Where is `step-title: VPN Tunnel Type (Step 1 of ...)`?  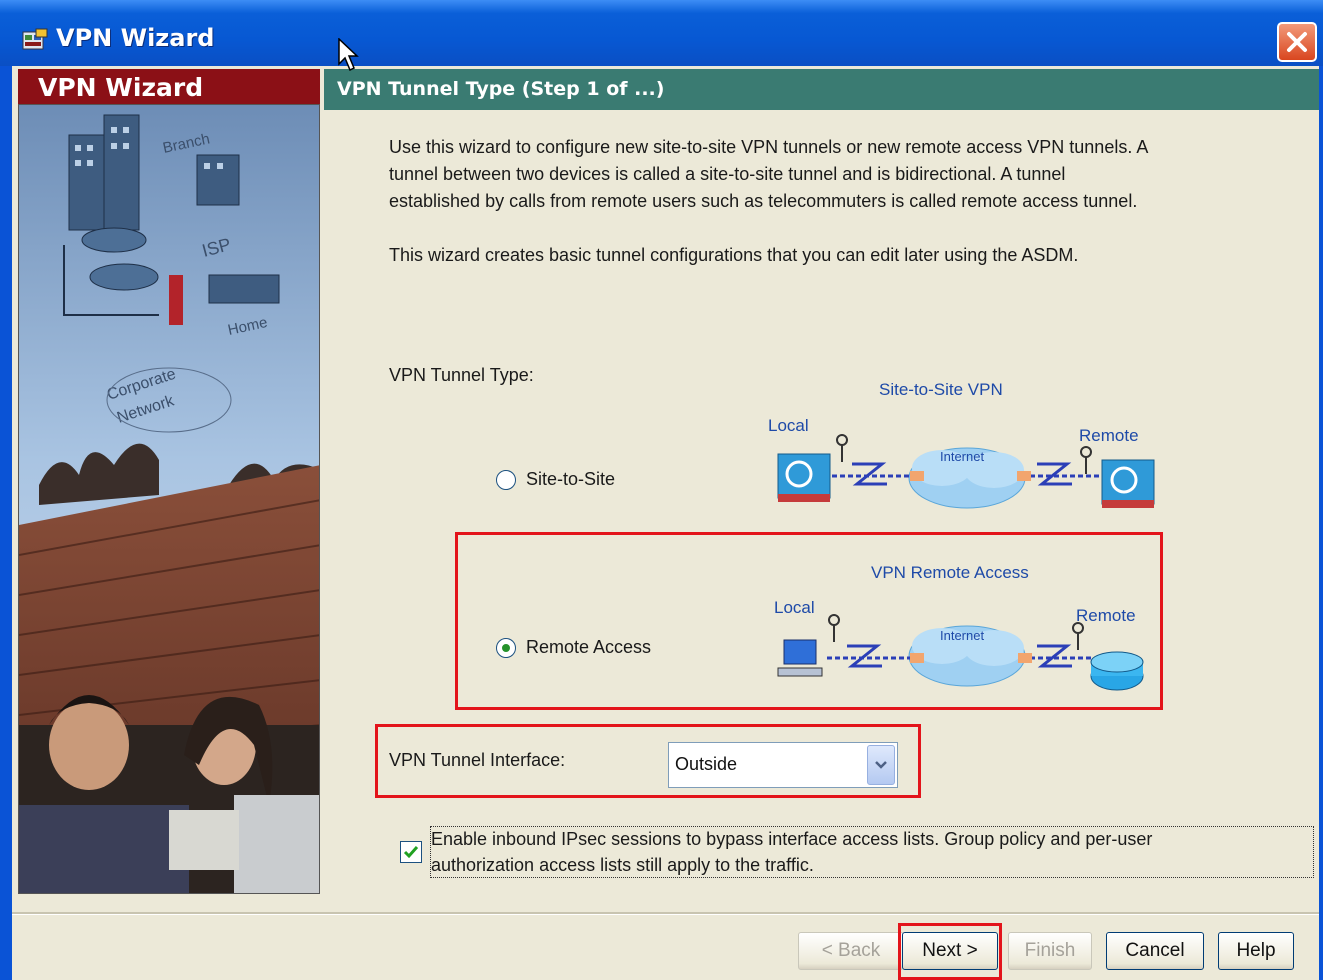
step-title: VPN Tunnel Type (Step 1 of ...) is located at coordinates (501, 89).